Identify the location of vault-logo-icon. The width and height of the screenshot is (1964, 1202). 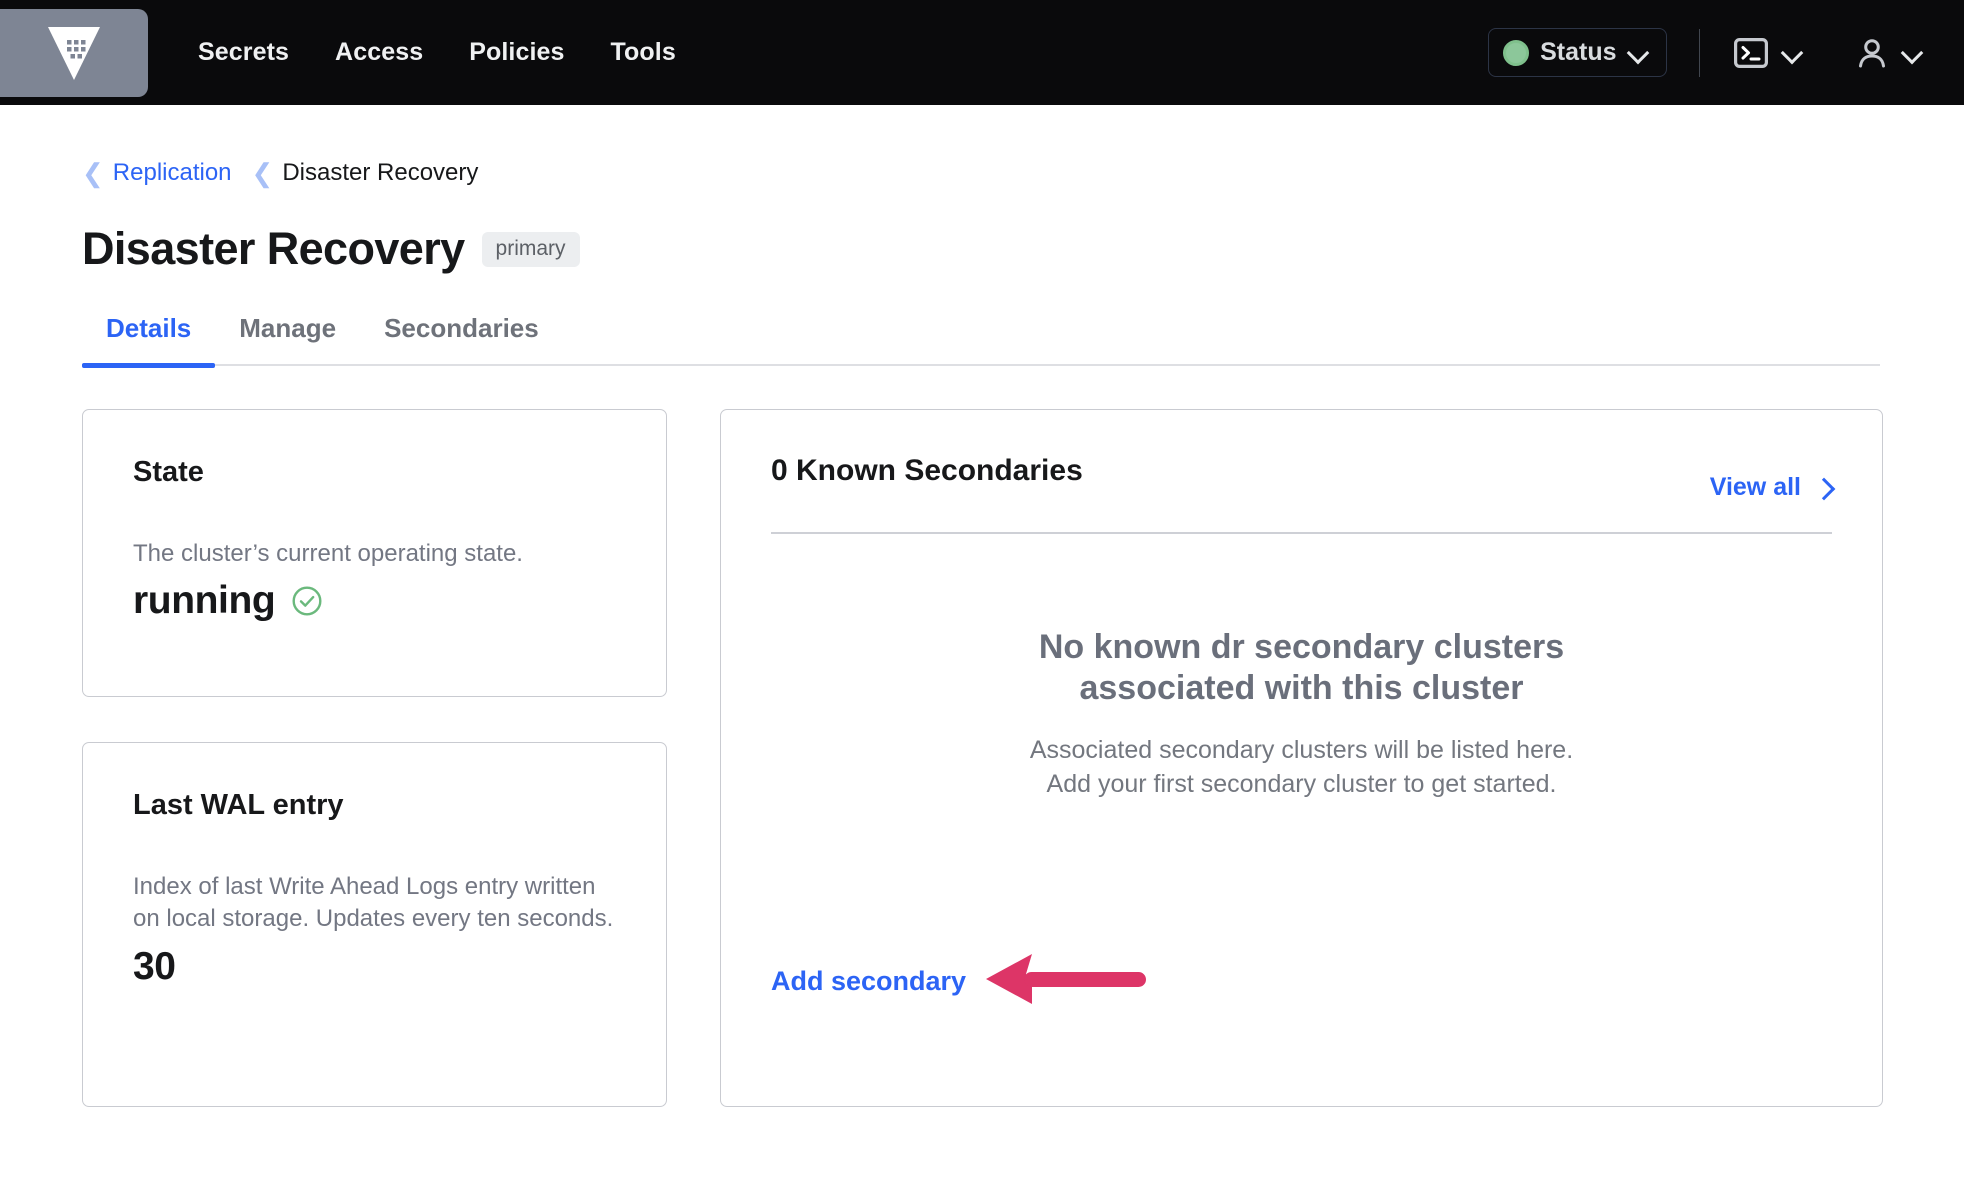
(74, 53).